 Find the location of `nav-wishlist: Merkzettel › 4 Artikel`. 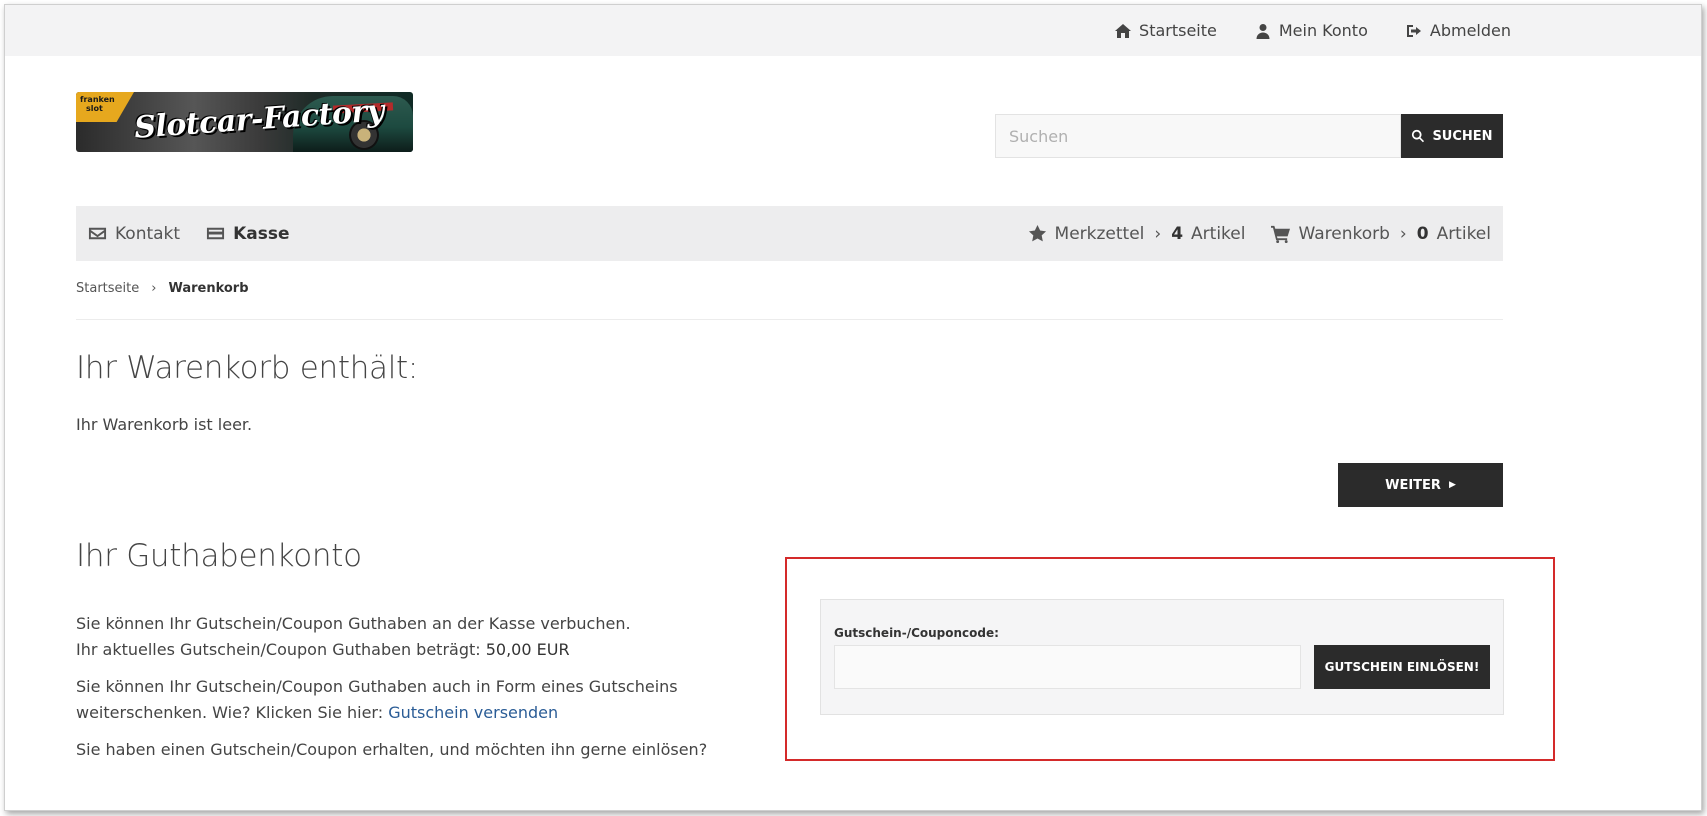

nav-wishlist: Merkzettel › 4 Artikel is located at coordinates (1137, 233).